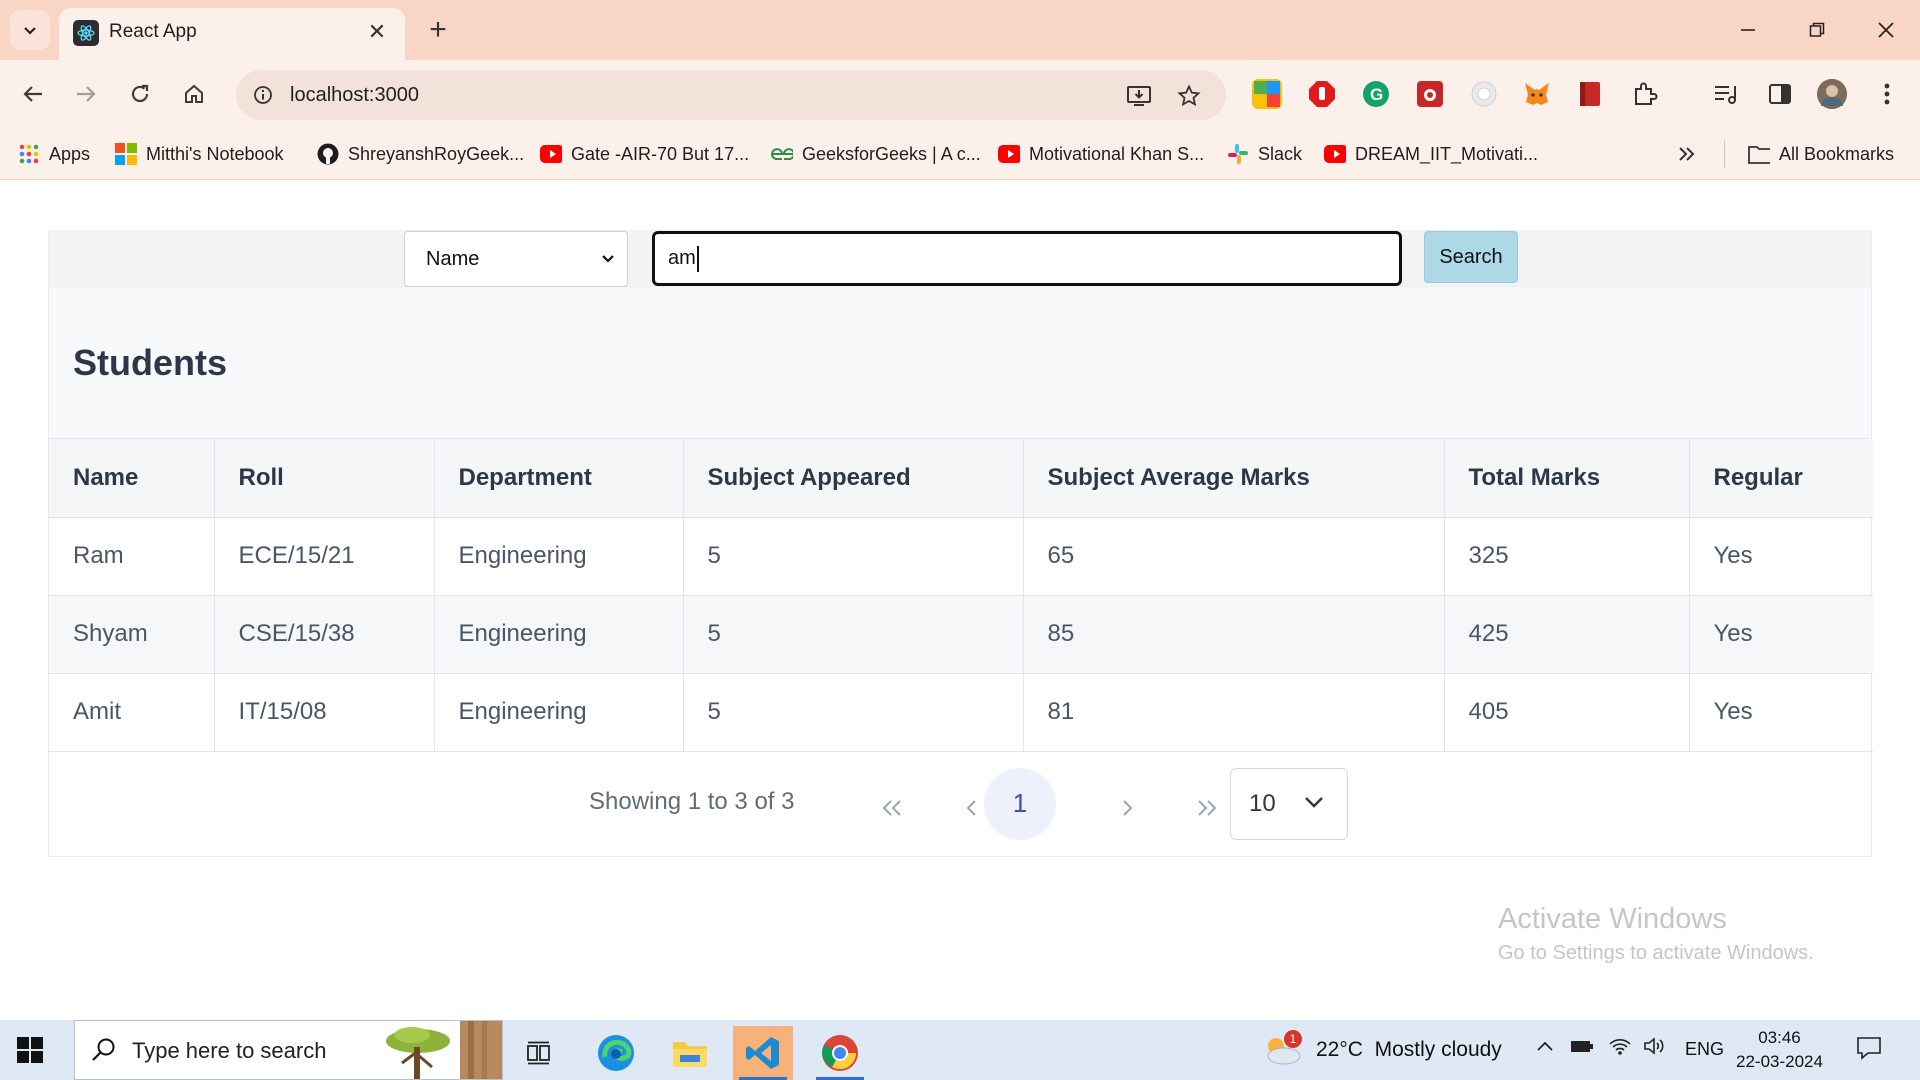 This screenshot has height=1080, width=1920. I want to click on notifications-button, so click(1869, 1050).